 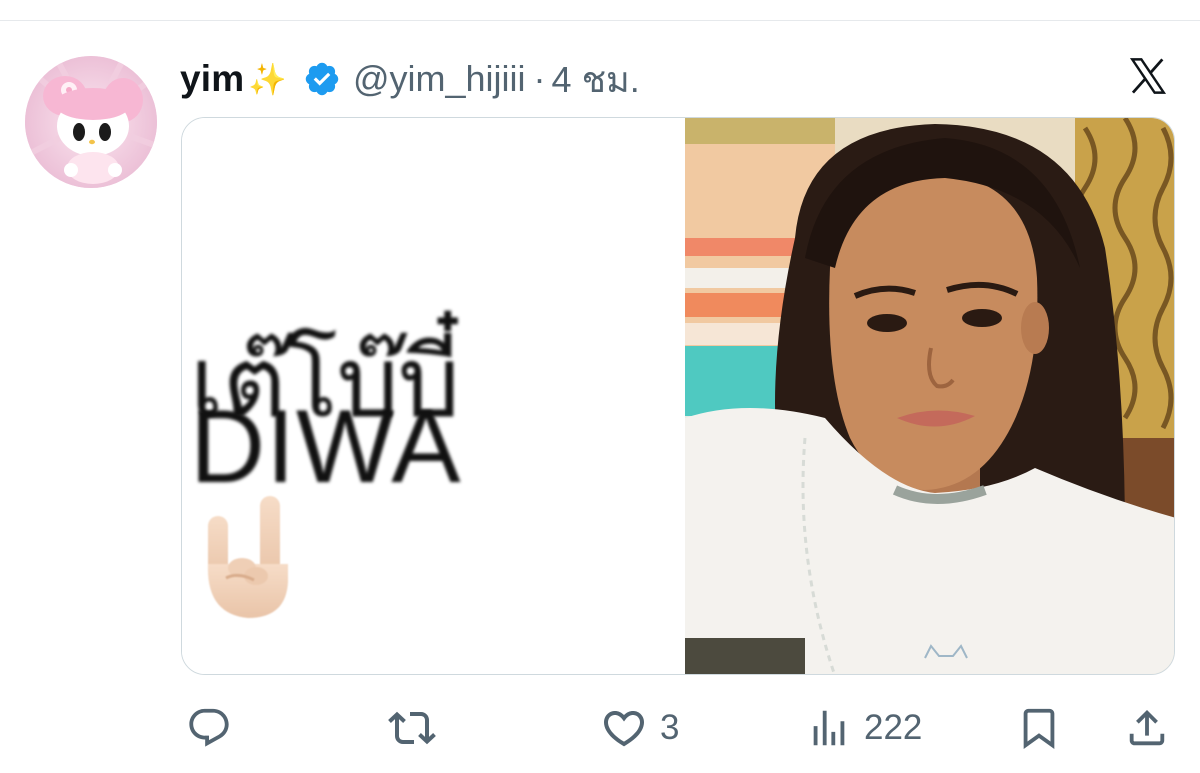 What do you see at coordinates (322, 79) in the screenshot?
I see `verified-badge-icon` at bounding box center [322, 79].